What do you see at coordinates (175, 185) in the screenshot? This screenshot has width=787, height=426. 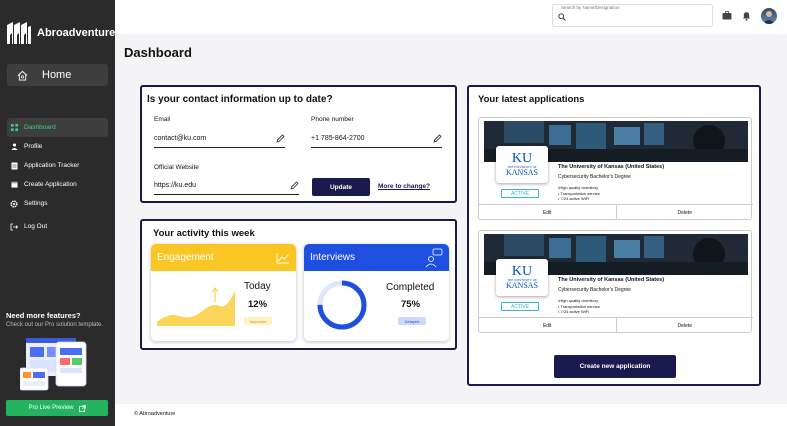 I see `website-value: https://ku.edu` at bounding box center [175, 185].